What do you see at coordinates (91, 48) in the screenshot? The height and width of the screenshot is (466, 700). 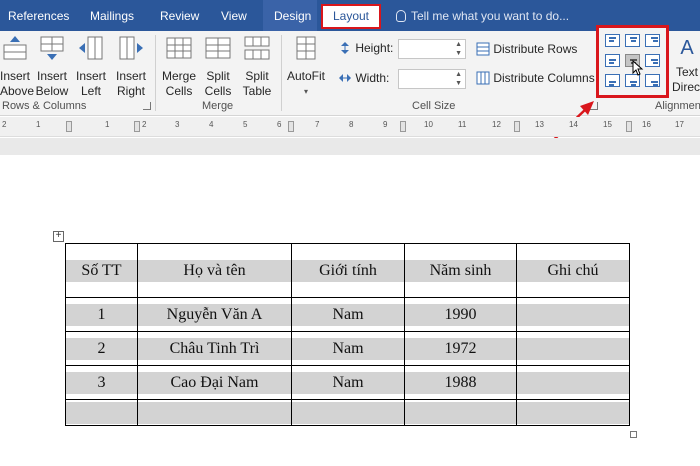 I see `insert-left-icon` at bounding box center [91, 48].